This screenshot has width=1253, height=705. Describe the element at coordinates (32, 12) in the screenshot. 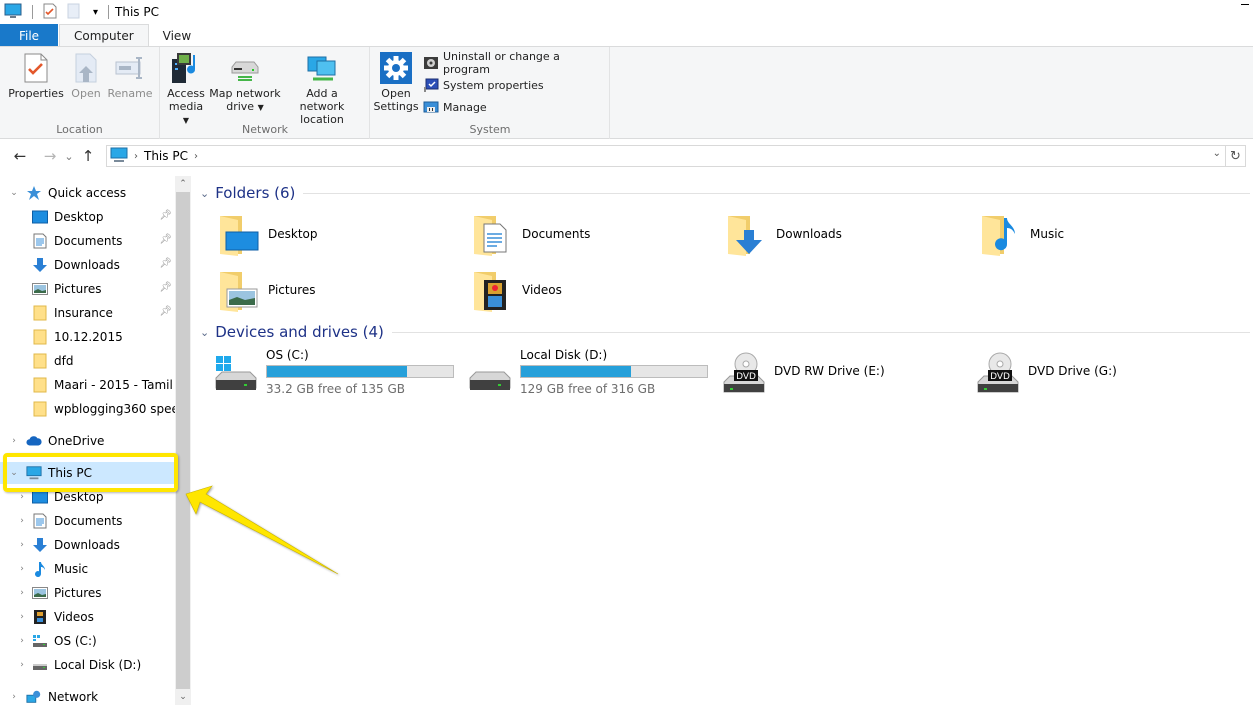

I see `separator` at that location.